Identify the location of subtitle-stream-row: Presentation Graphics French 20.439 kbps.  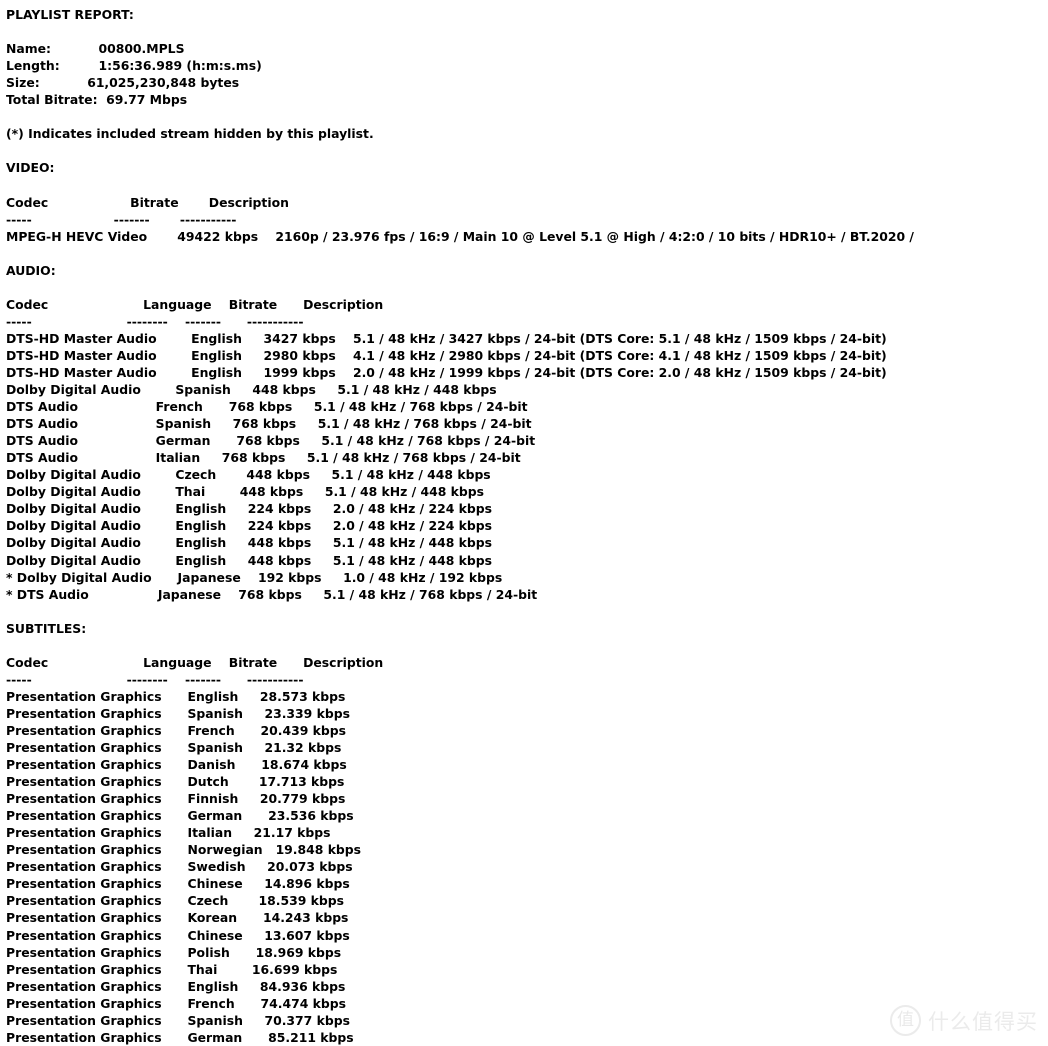
(176, 730).